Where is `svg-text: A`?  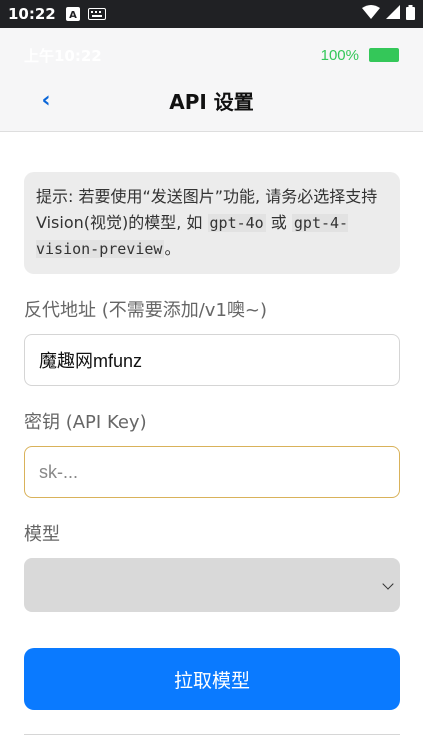
svg-text: A is located at coordinates (73, 15).